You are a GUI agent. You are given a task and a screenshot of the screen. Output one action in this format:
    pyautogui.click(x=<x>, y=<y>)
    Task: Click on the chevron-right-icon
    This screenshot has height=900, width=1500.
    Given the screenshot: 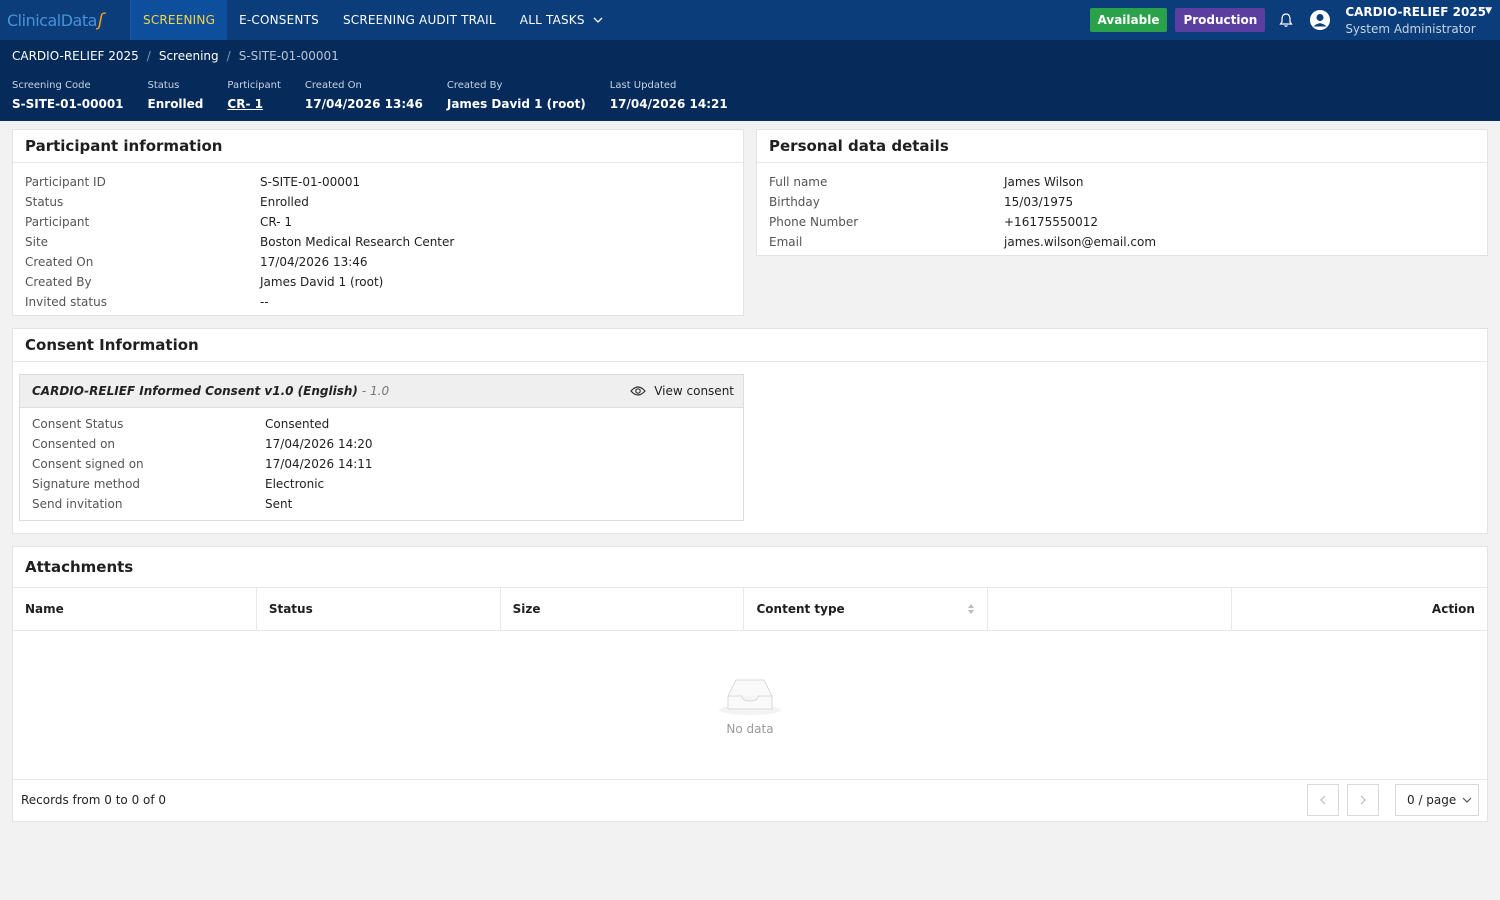 What is the action you would take?
    pyautogui.click(x=1363, y=800)
    